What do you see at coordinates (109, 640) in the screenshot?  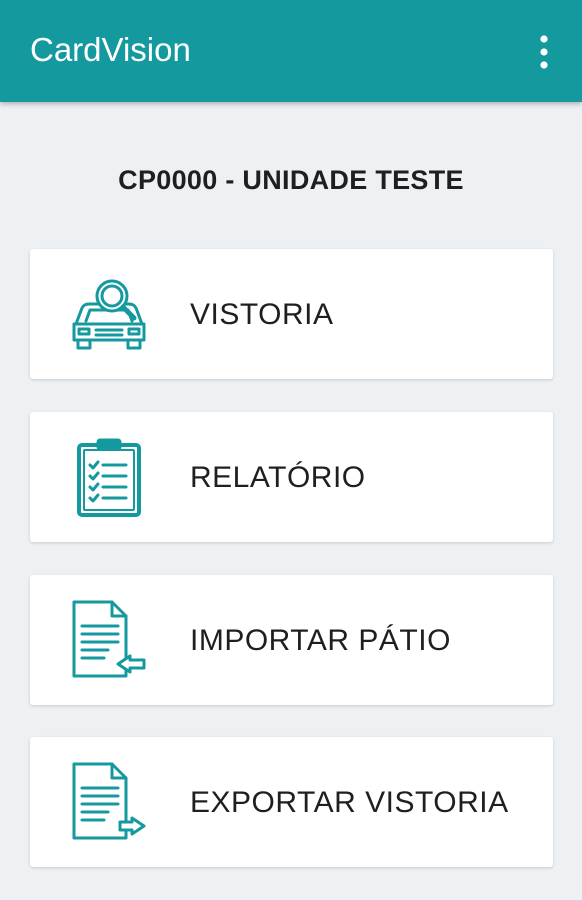 I see `document-import-icon` at bounding box center [109, 640].